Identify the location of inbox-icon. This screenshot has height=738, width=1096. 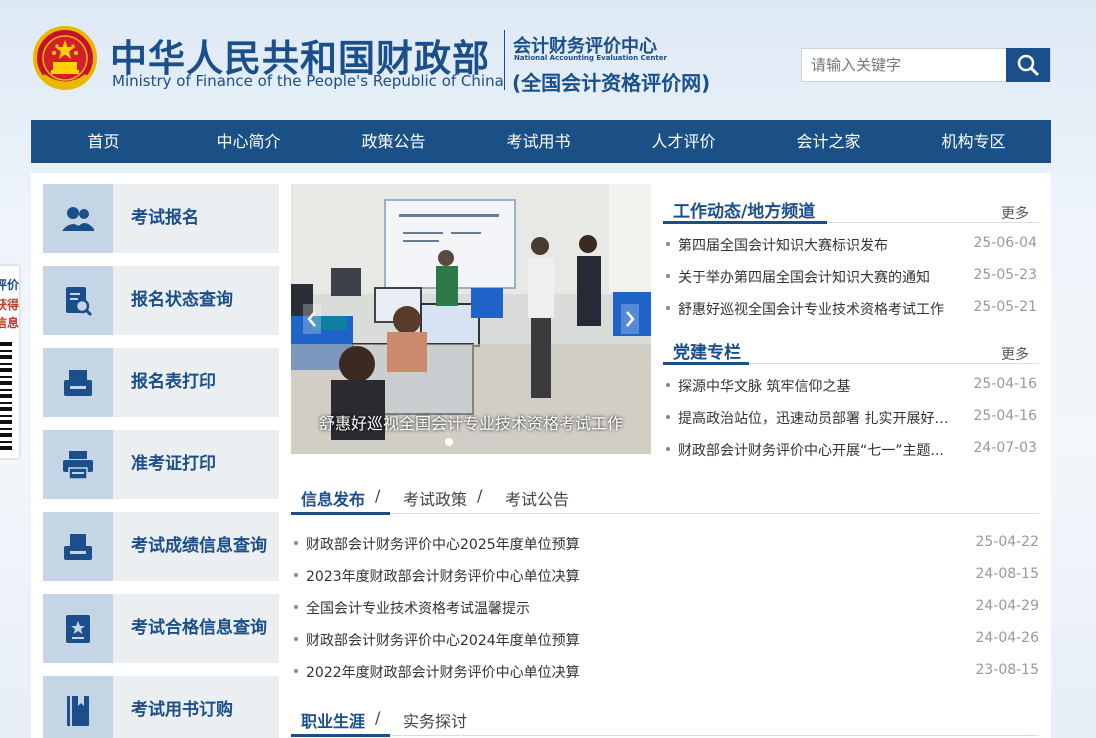
(78, 546).